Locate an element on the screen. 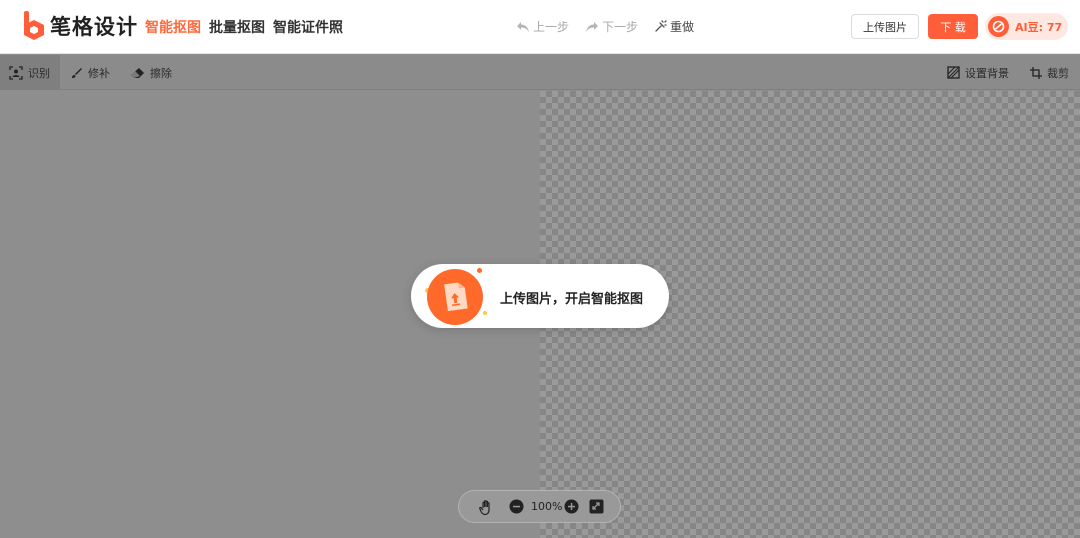 This screenshot has width=1080, height=538. redo-button: 下一步 is located at coordinates (611, 26).